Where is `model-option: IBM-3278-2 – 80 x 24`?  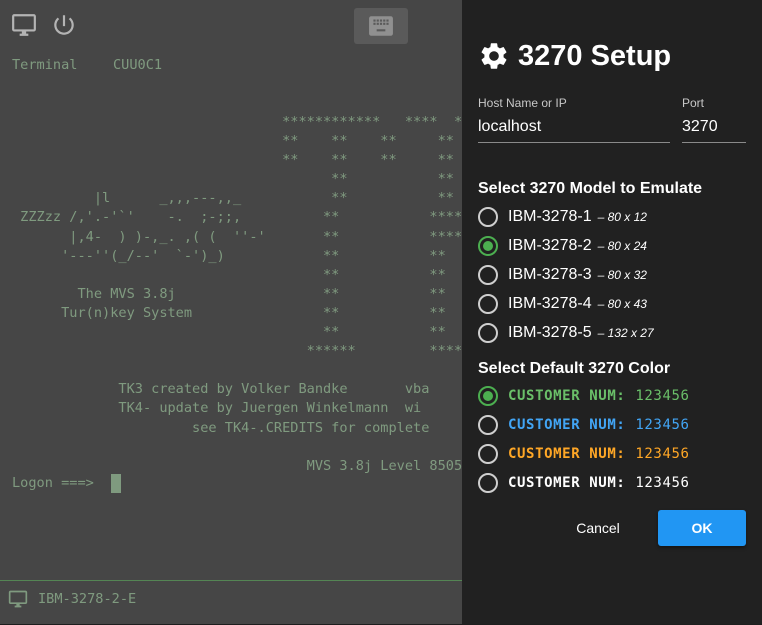 model-option: IBM-3278-2 – 80 x 24 is located at coordinates (562, 246).